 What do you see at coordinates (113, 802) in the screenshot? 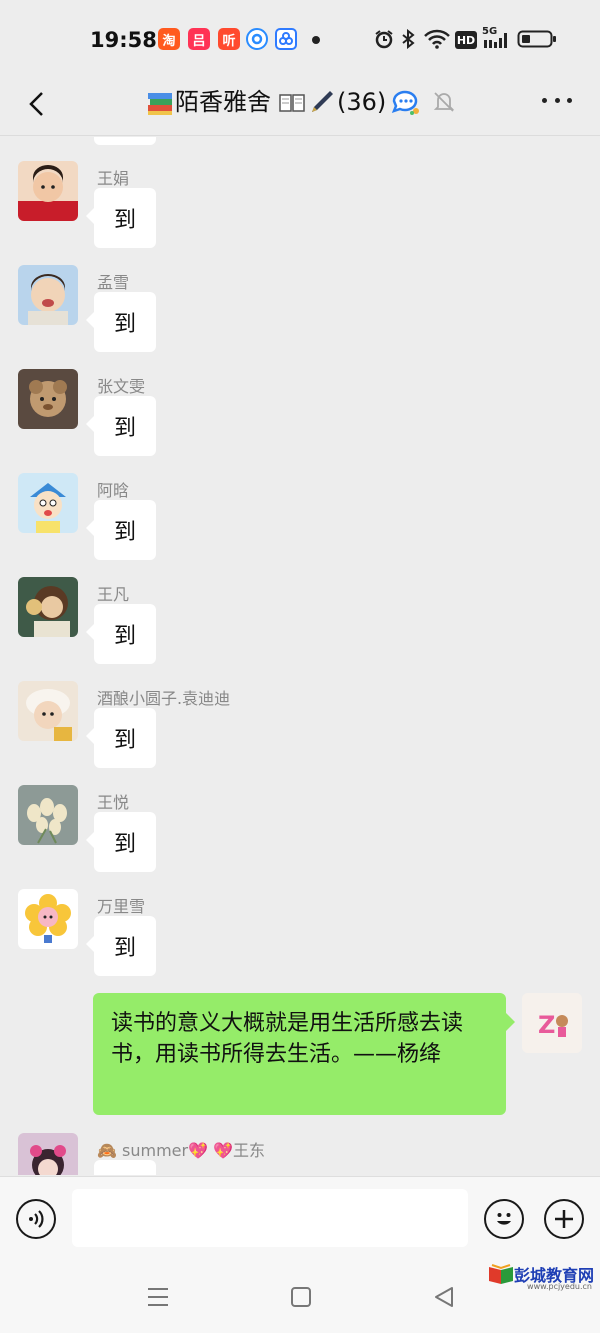
I see `sender-name: 王悦` at bounding box center [113, 802].